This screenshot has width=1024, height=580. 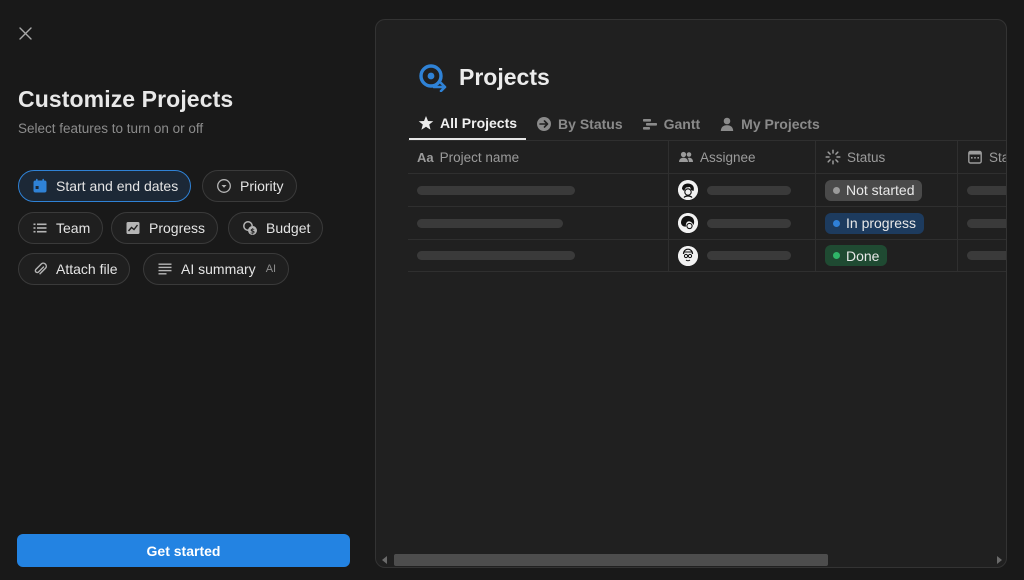 What do you see at coordinates (863, 255) in the screenshot?
I see `status-label: Done` at bounding box center [863, 255].